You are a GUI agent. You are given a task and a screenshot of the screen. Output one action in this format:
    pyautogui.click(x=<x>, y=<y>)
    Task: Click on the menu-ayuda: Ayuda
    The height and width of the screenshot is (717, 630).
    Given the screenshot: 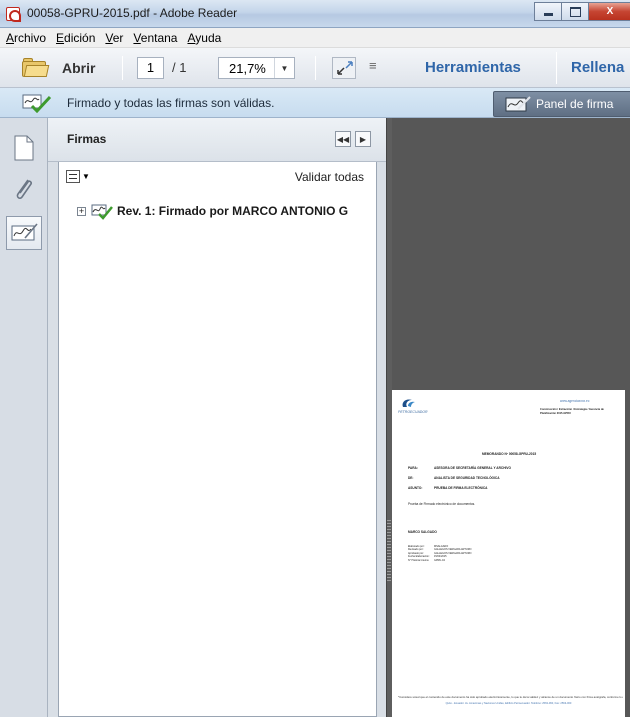 What is the action you would take?
    pyautogui.click(x=206, y=38)
    